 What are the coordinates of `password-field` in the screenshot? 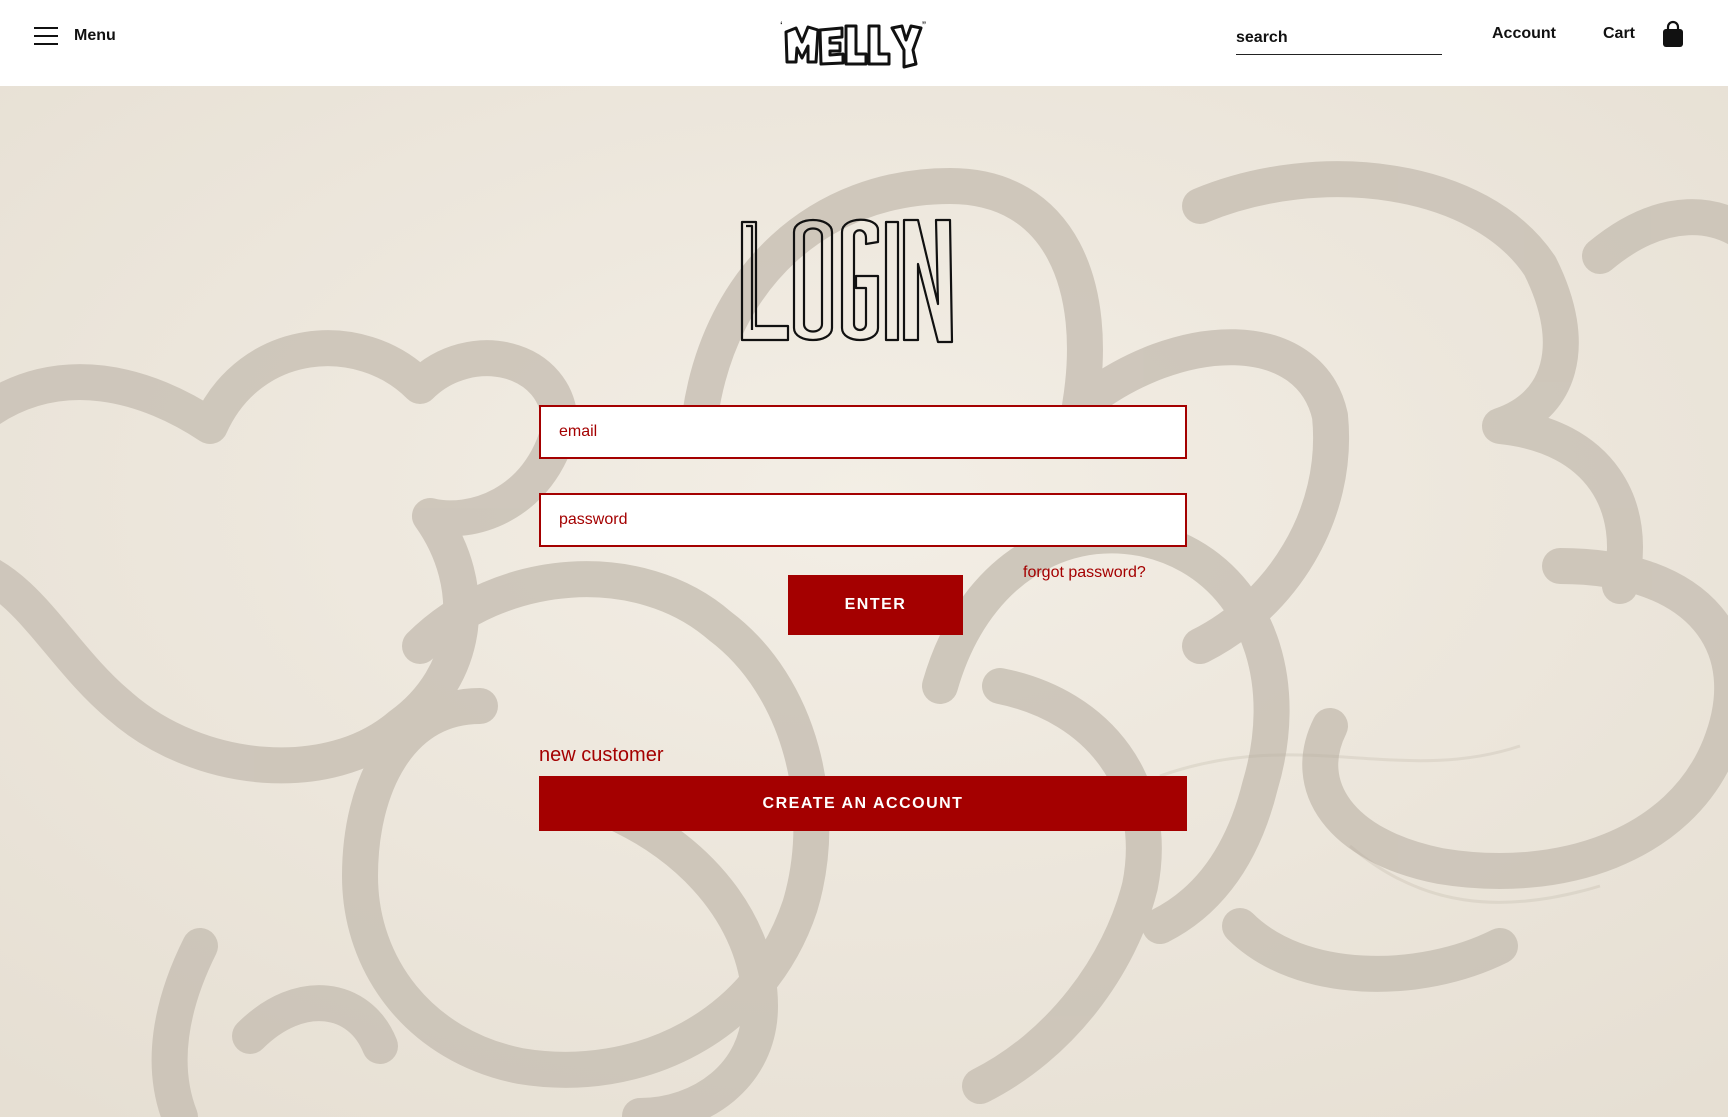 It's located at (863, 520).